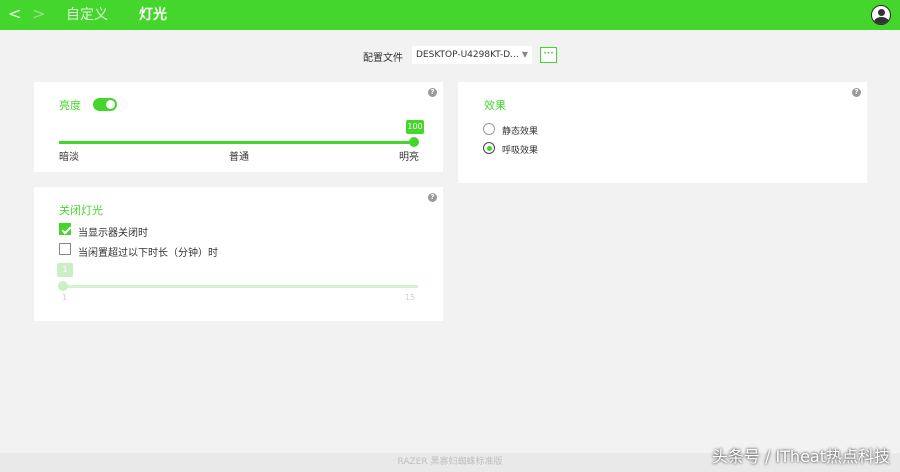 This screenshot has height=472, width=900. What do you see at coordinates (410, 297) in the screenshot?
I see `idle-max-label: 15` at bounding box center [410, 297].